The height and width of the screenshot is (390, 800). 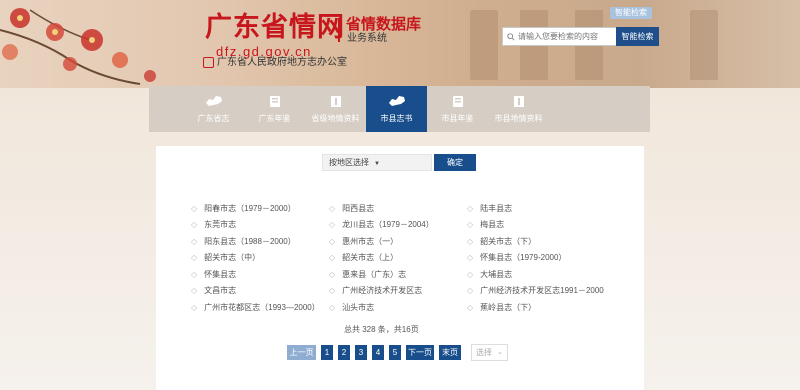 What do you see at coordinates (397, 101) in the screenshot?
I see `map-icon` at bounding box center [397, 101].